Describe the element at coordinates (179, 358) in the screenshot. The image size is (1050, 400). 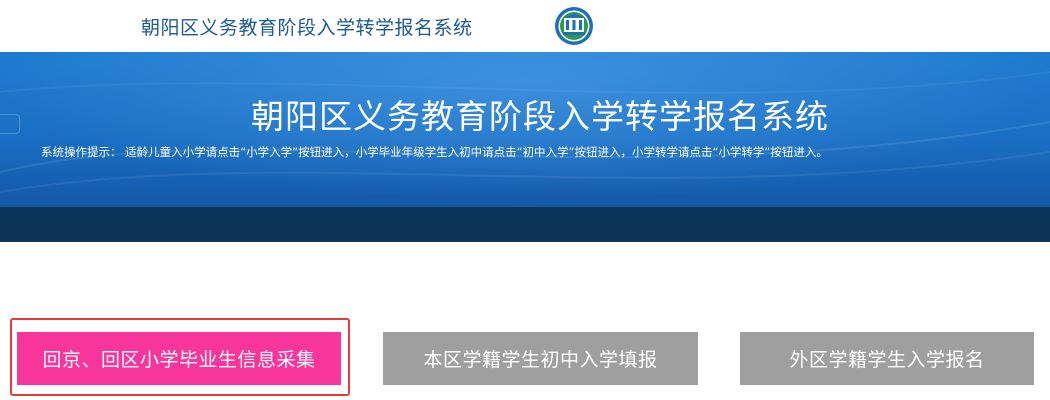
I see `returnee-info-collection-button: 回京、回区小学毕业生信息采集` at that location.